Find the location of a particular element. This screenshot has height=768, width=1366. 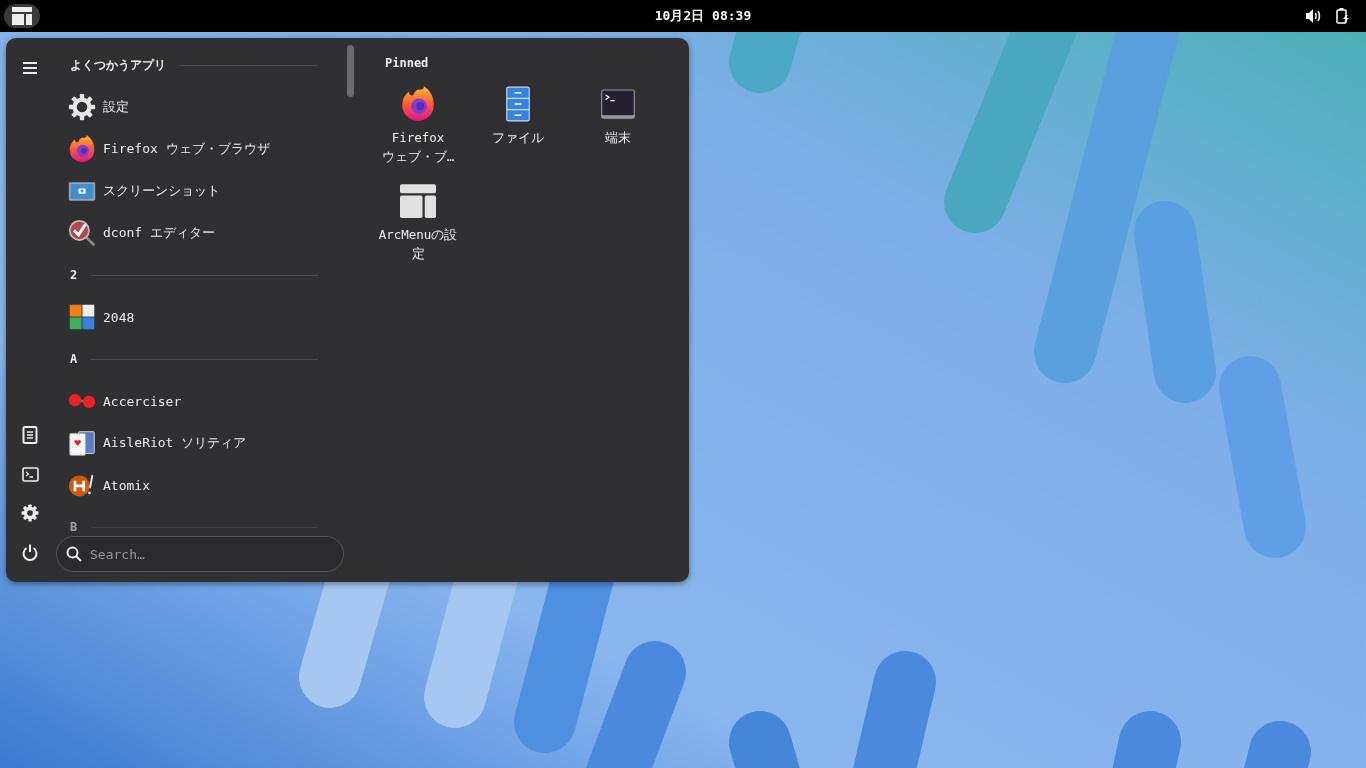

section-header: A is located at coordinates (74, 359).